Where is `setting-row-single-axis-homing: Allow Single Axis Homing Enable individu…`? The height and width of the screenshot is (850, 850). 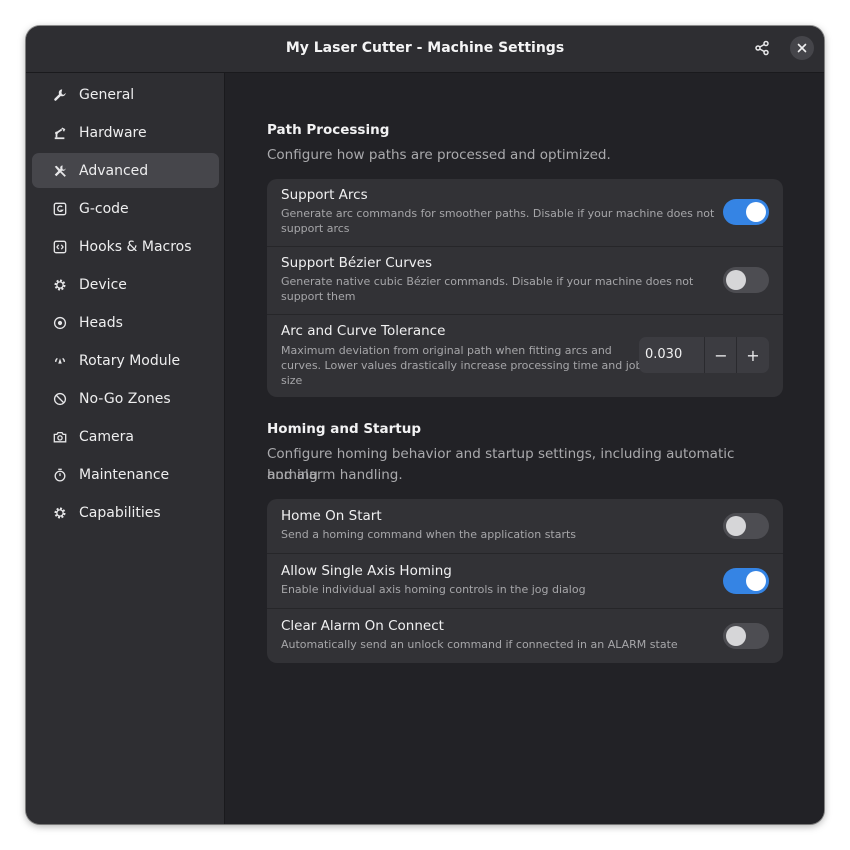
setting-row-single-axis-homing: Allow Single Axis Homing Enable individu… is located at coordinates (525, 581).